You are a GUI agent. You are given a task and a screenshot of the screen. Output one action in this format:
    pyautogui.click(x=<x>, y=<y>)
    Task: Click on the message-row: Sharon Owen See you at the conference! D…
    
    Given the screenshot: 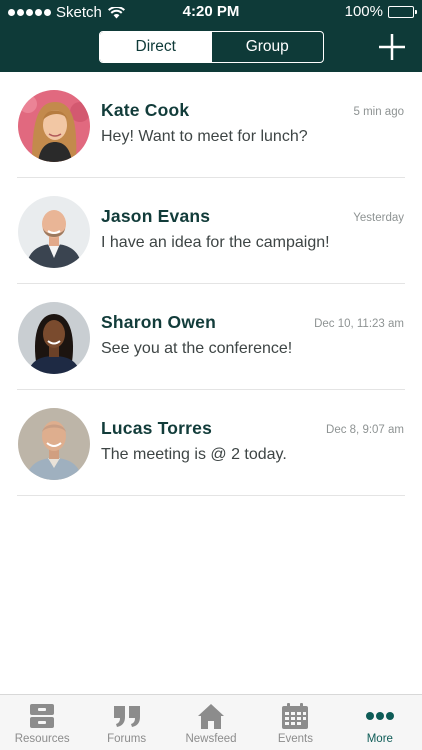 What is the action you would take?
    pyautogui.click(x=211, y=337)
    